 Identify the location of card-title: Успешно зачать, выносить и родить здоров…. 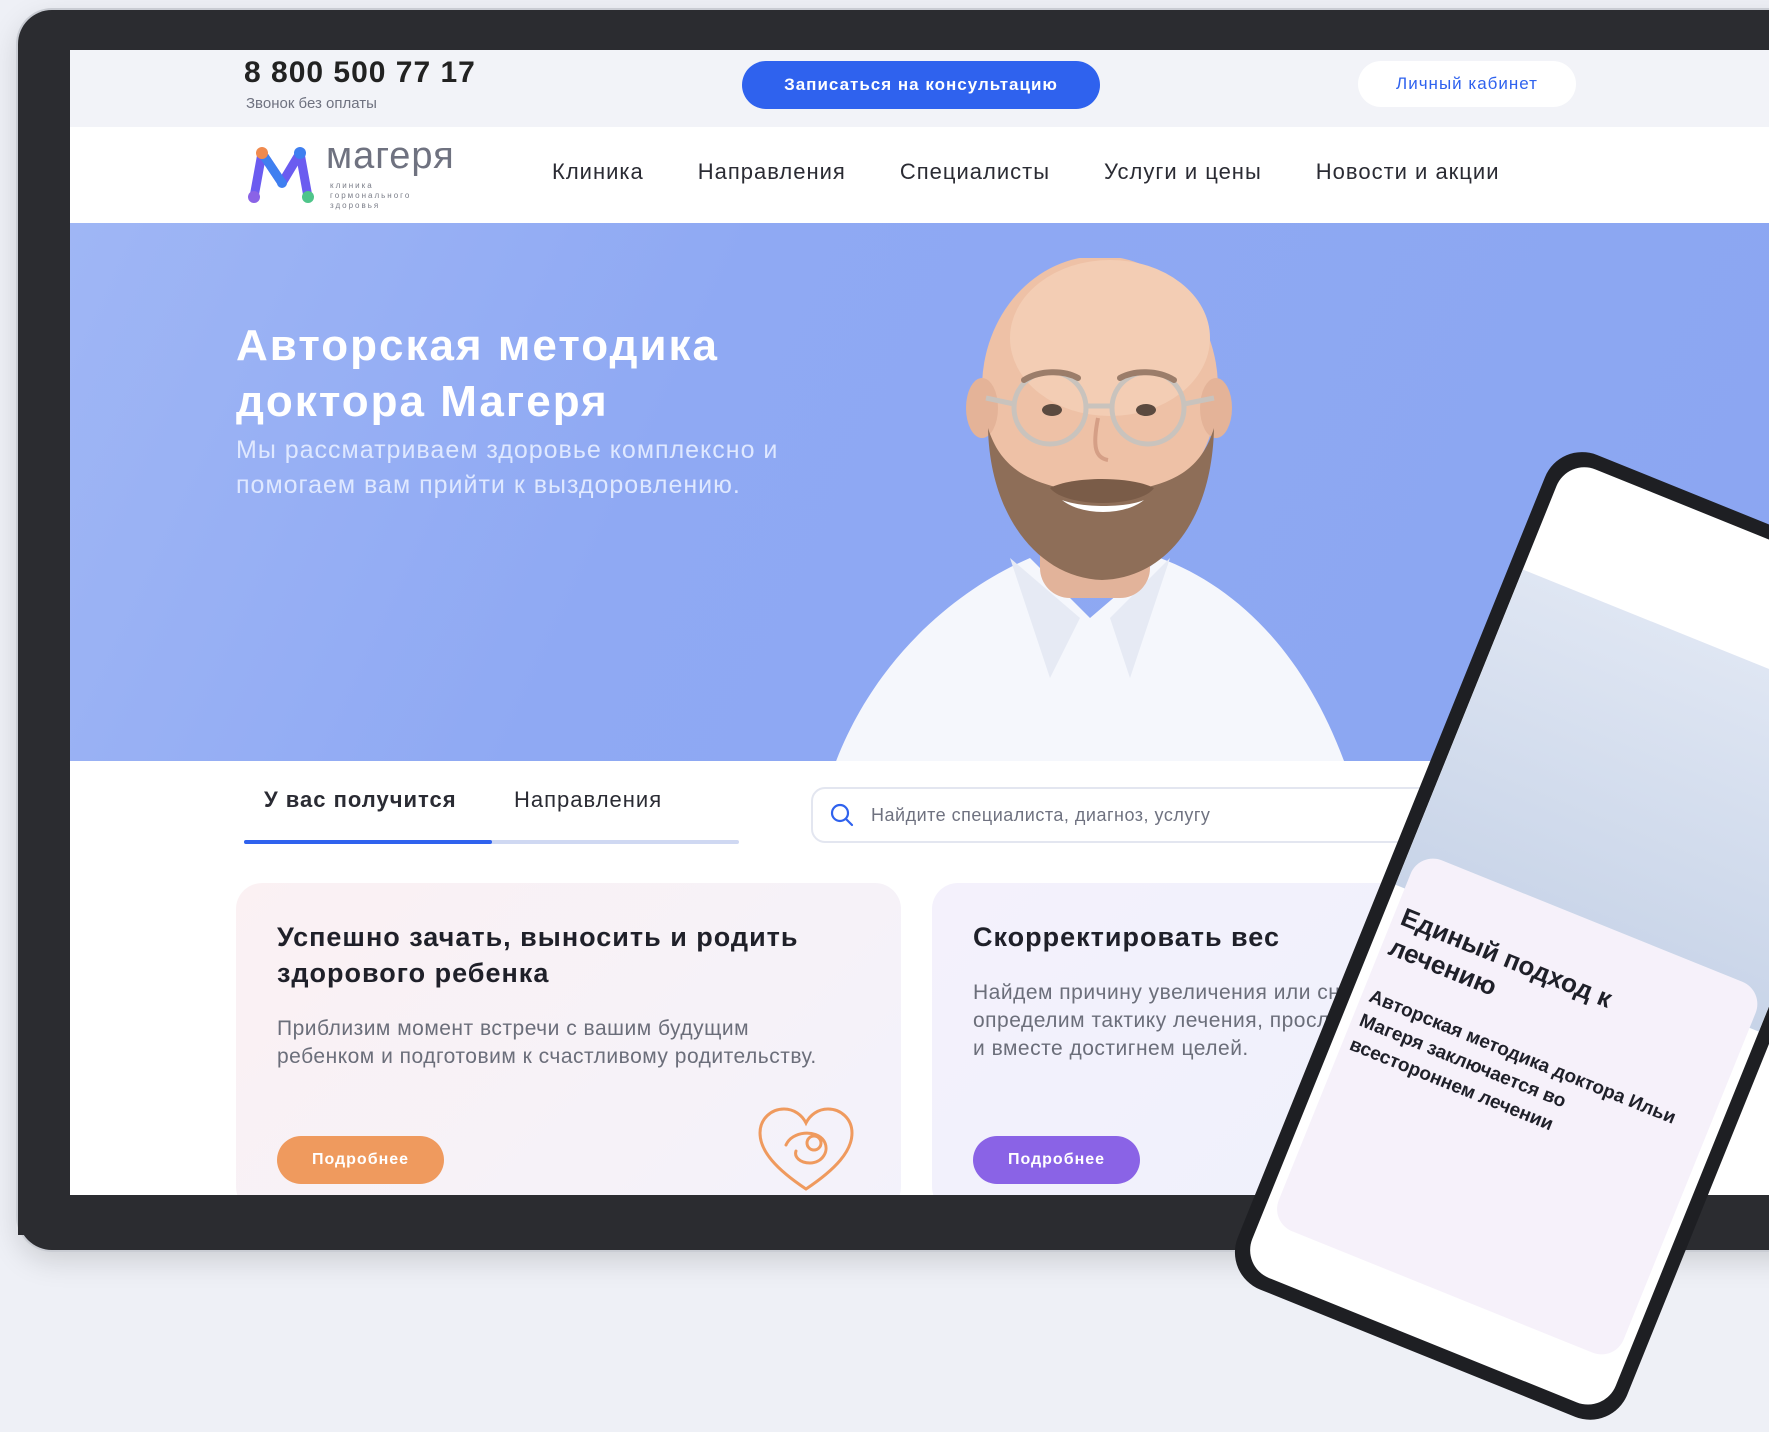
(538, 955).